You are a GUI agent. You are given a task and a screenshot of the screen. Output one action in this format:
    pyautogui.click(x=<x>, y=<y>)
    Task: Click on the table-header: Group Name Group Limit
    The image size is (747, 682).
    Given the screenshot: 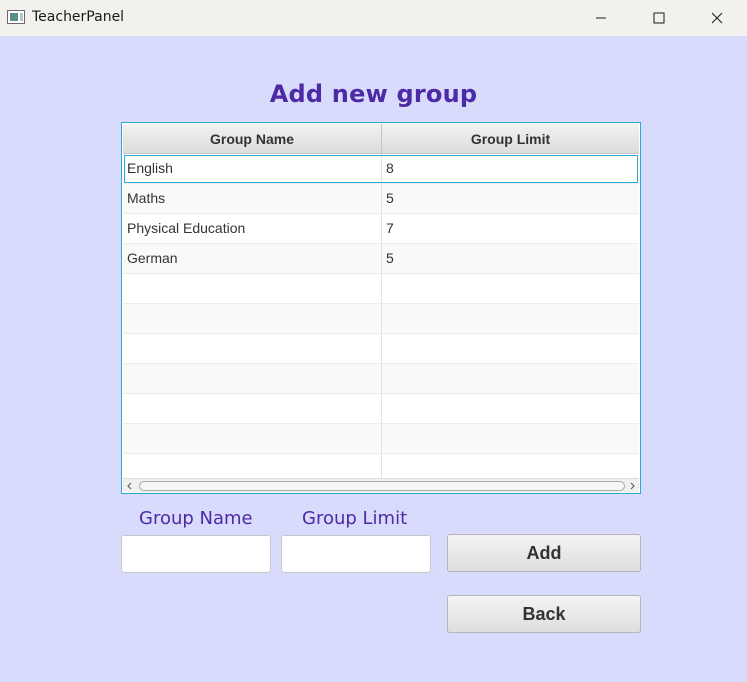 What is the action you would take?
    pyautogui.click(x=381, y=139)
    